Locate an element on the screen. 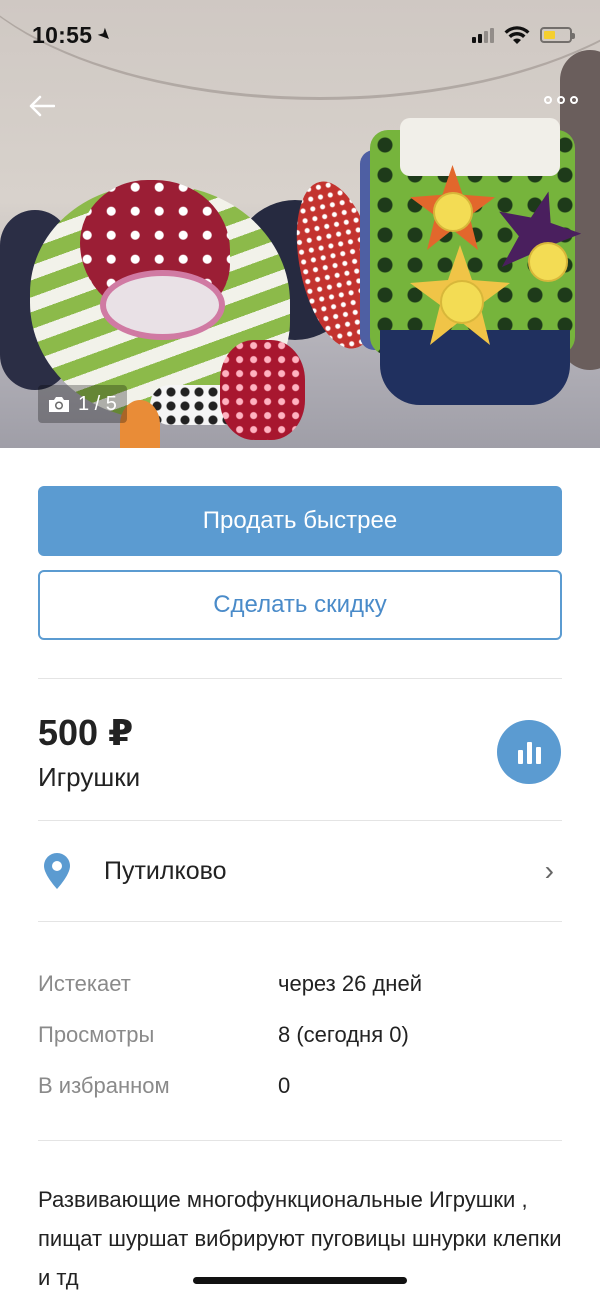 The image size is (600, 1298). status-bar: 10:55 ➤ is located at coordinates (300, 35).